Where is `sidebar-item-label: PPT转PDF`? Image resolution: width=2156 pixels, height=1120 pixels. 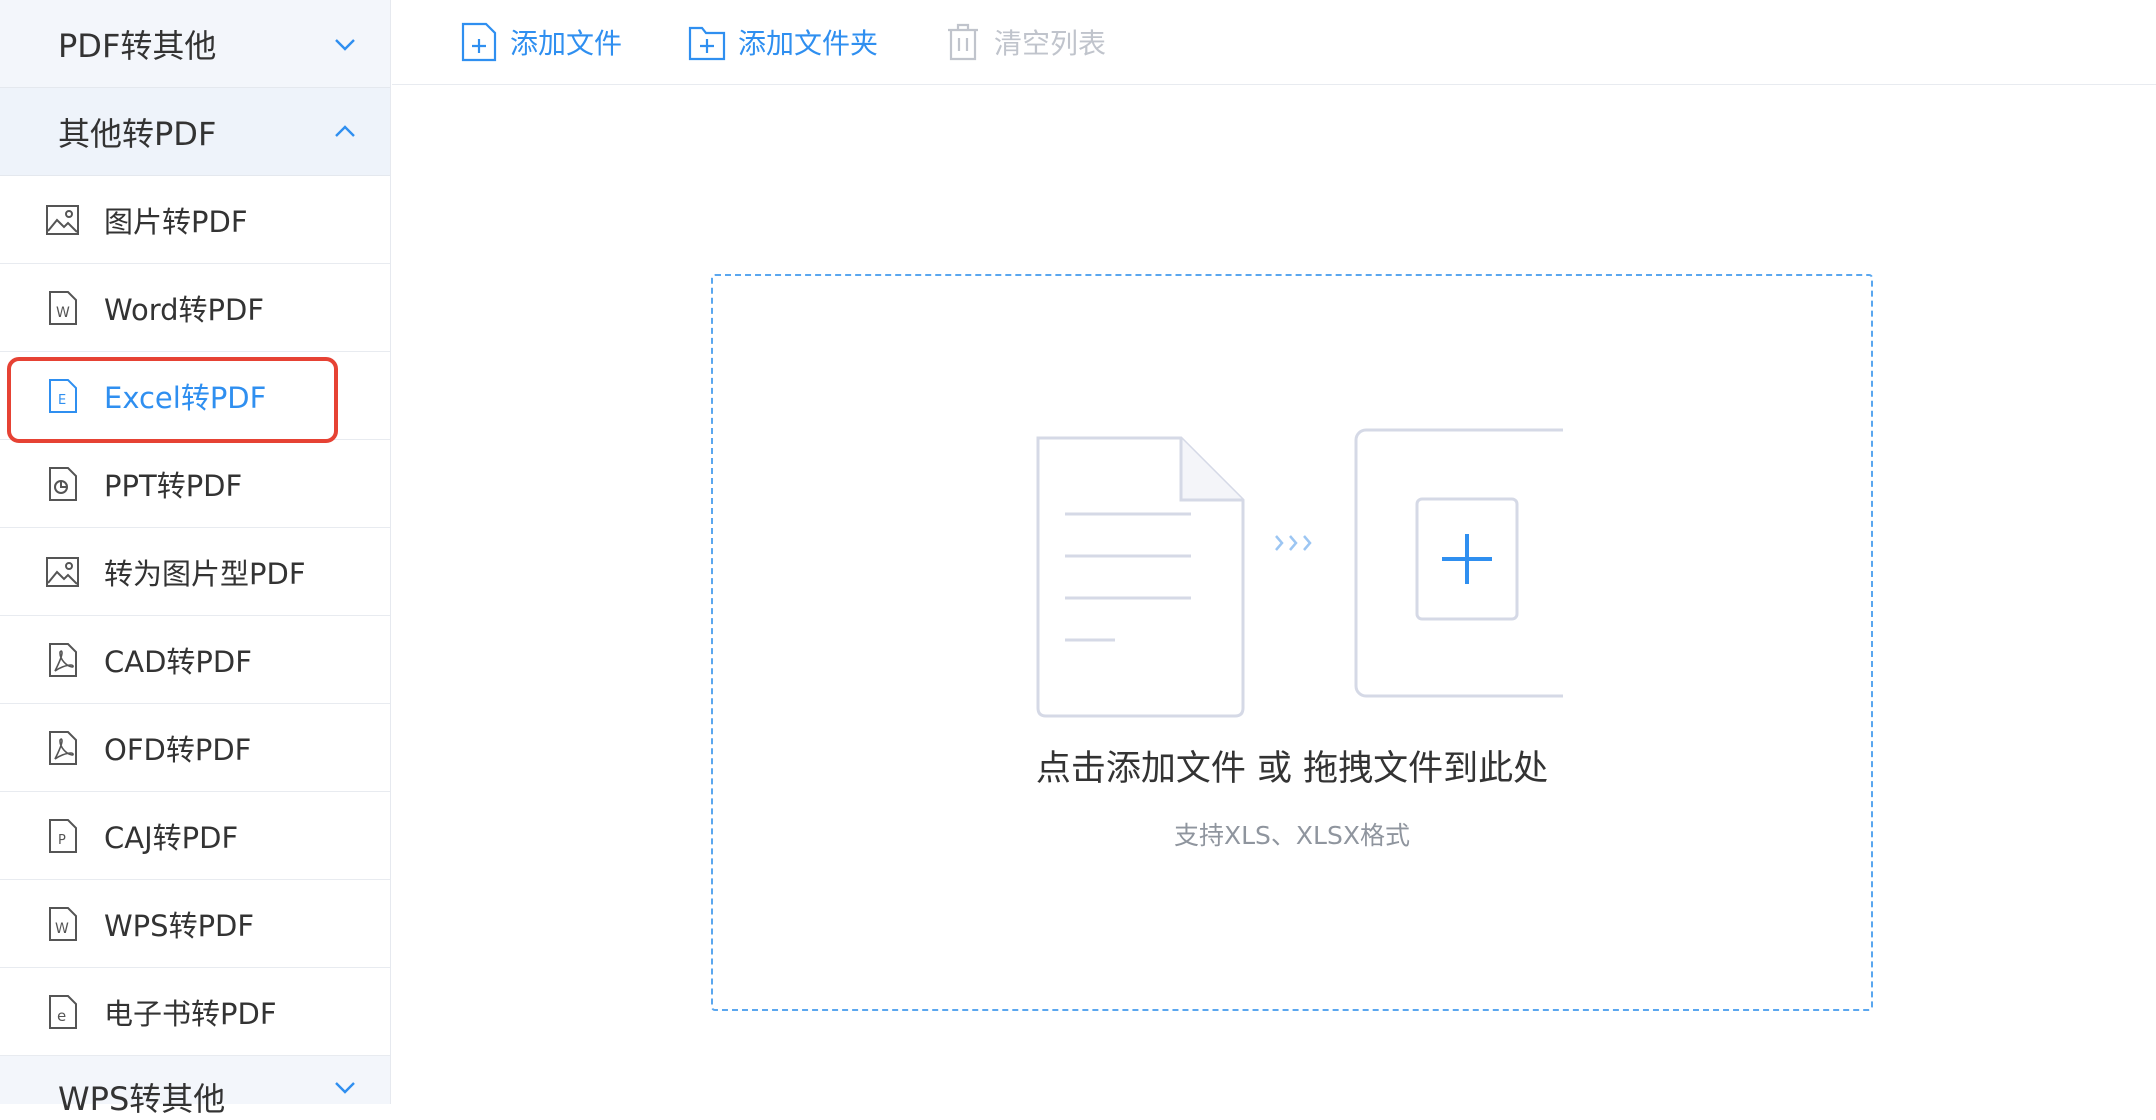 sidebar-item-label: PPT转PDF is located at coordinates (173, 485).